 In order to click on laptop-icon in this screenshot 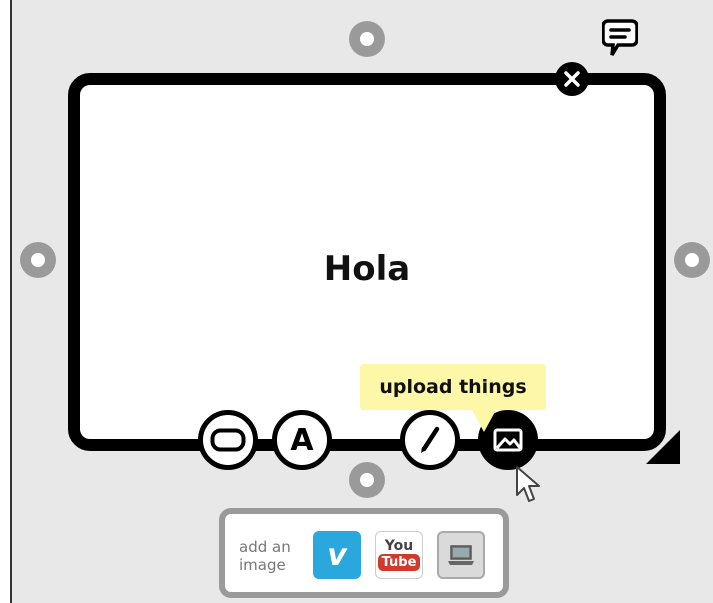, I will do `click(461, 555)`.